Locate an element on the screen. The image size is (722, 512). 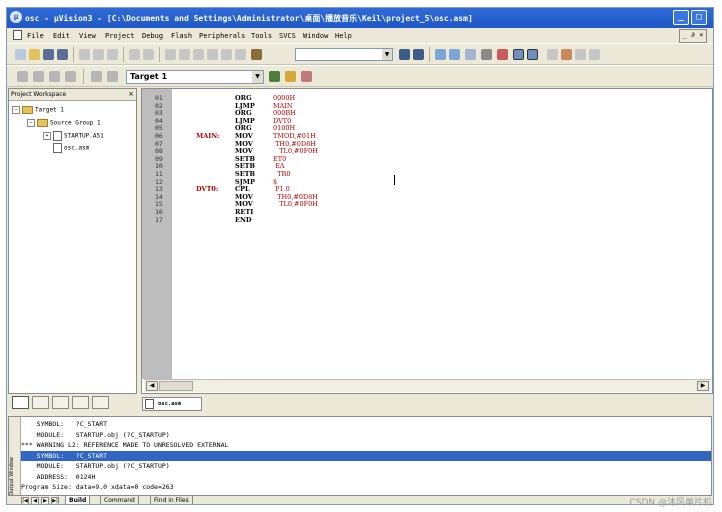
horizontal-scrollbar: ◀ ▶ is located at coordinates (427, 385).